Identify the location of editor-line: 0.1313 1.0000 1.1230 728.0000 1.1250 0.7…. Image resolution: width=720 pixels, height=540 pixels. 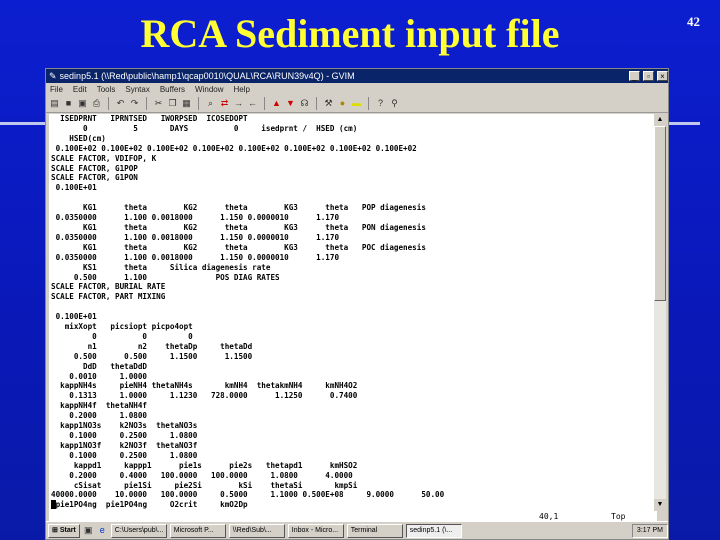
(354, 396).